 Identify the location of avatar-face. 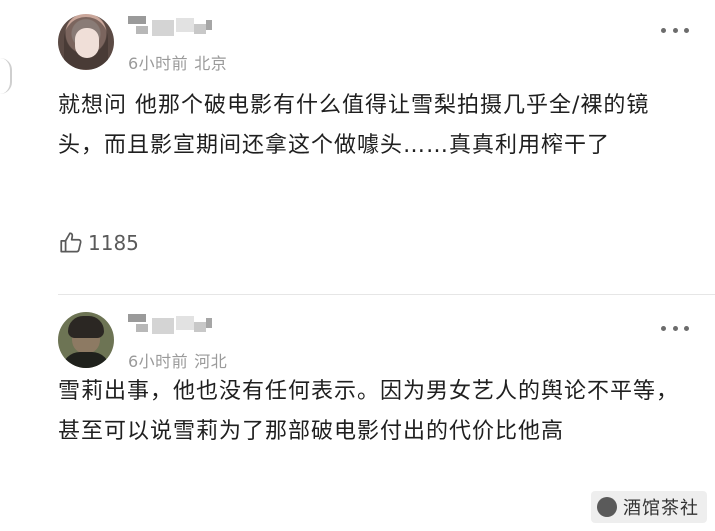
(87, 43).